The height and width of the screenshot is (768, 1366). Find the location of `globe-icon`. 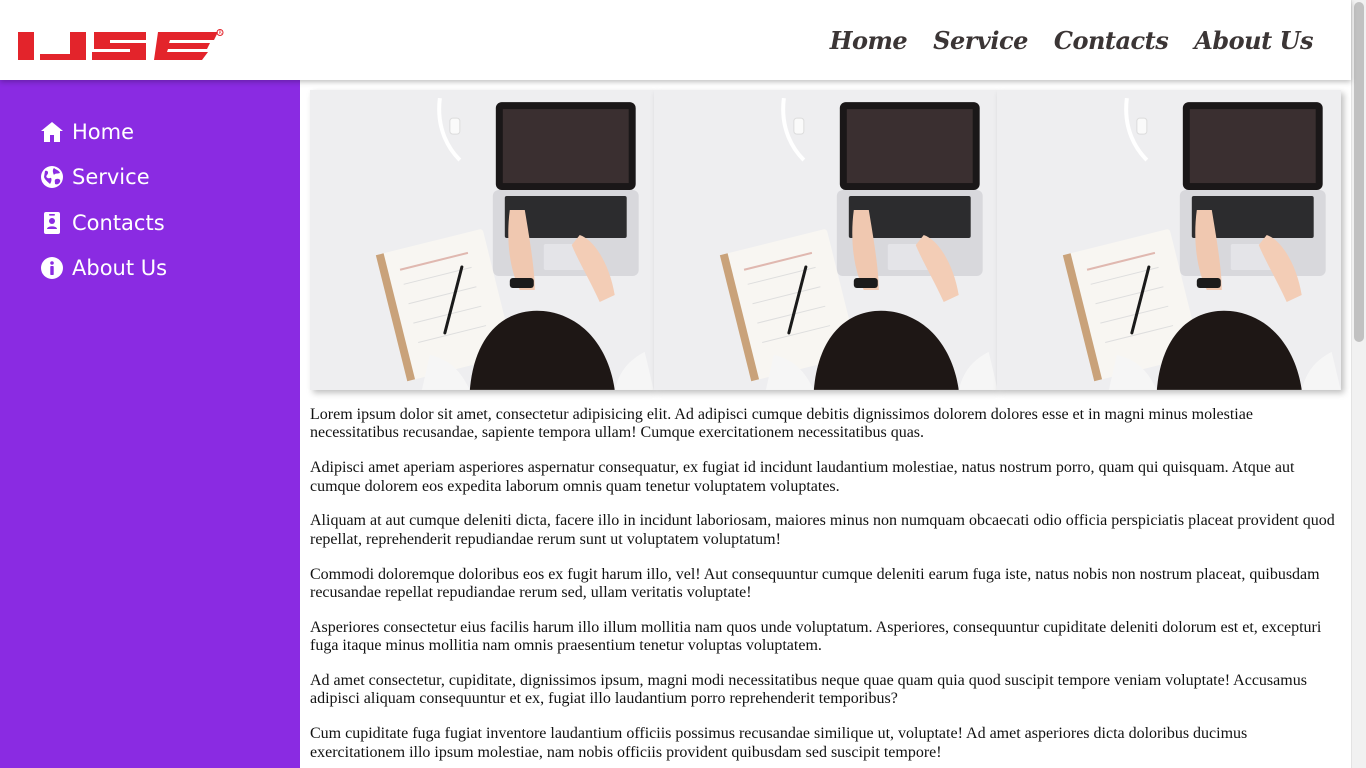

globe-icon is located at coordinates (52, 177).